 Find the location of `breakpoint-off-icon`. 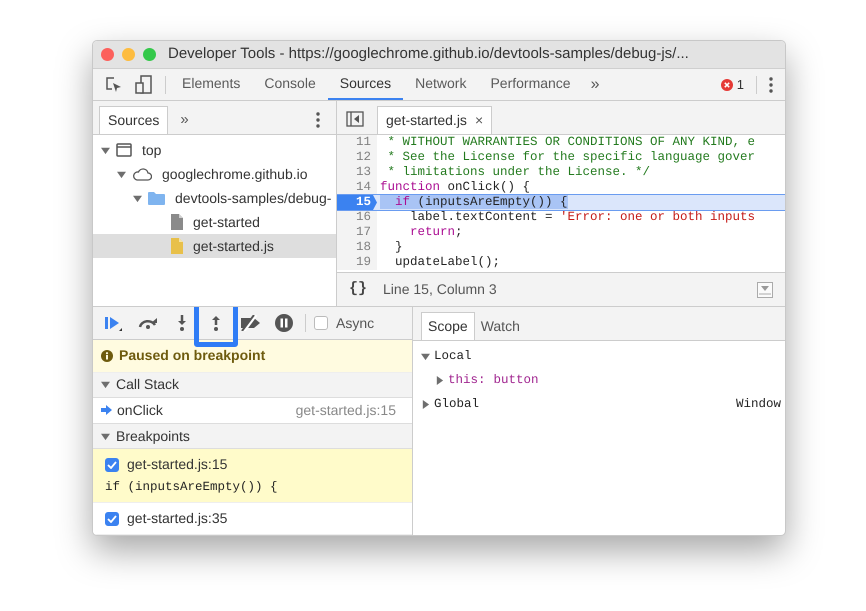

breakpoint-off-icon is located at coordinates (250, 323).